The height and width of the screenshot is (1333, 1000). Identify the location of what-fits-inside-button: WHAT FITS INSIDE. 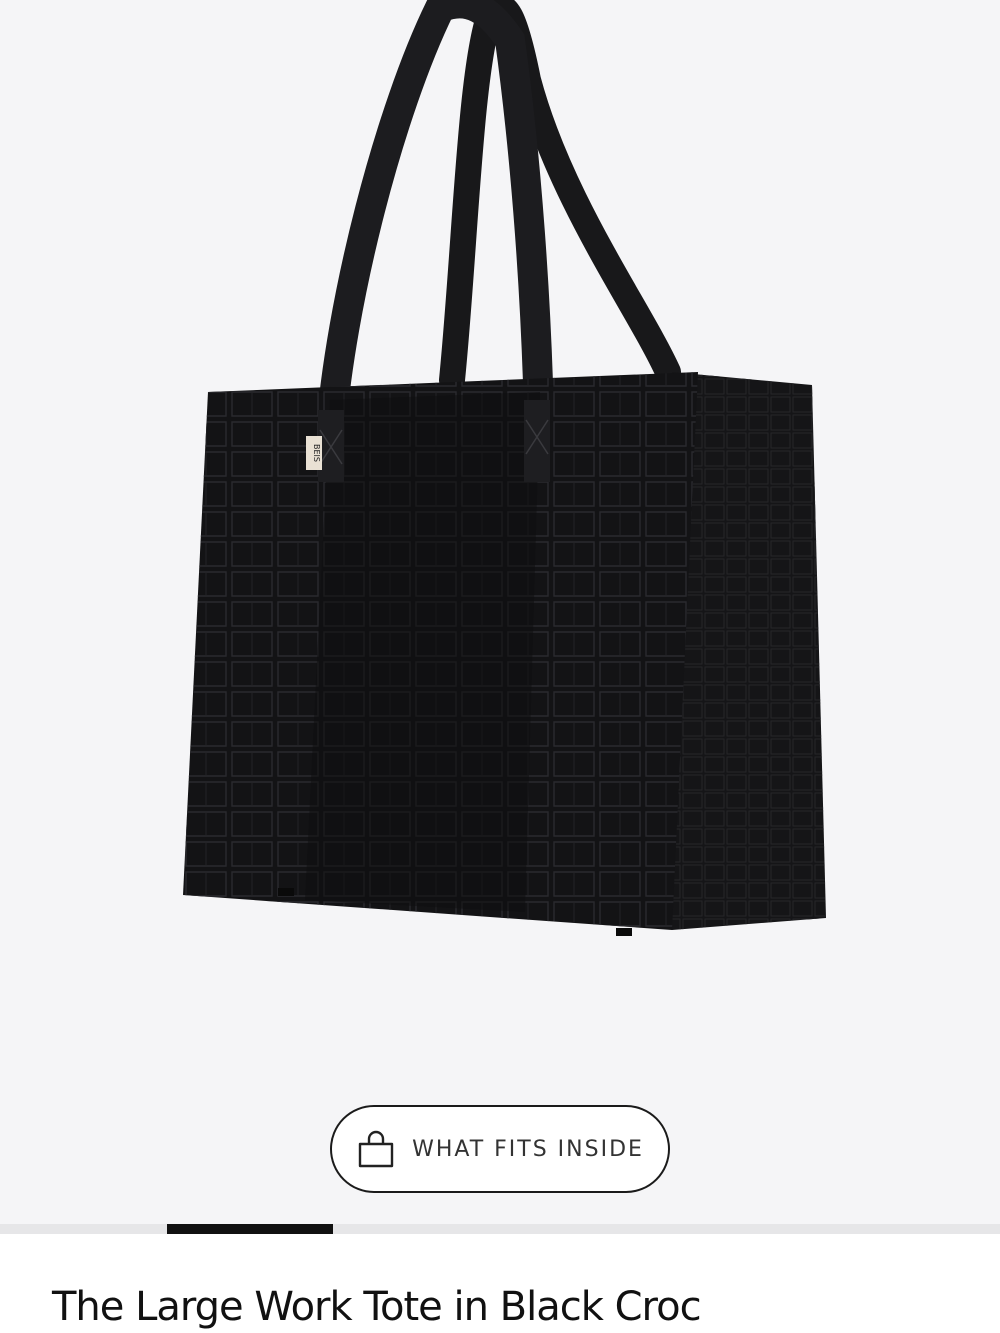
(500, 1149).